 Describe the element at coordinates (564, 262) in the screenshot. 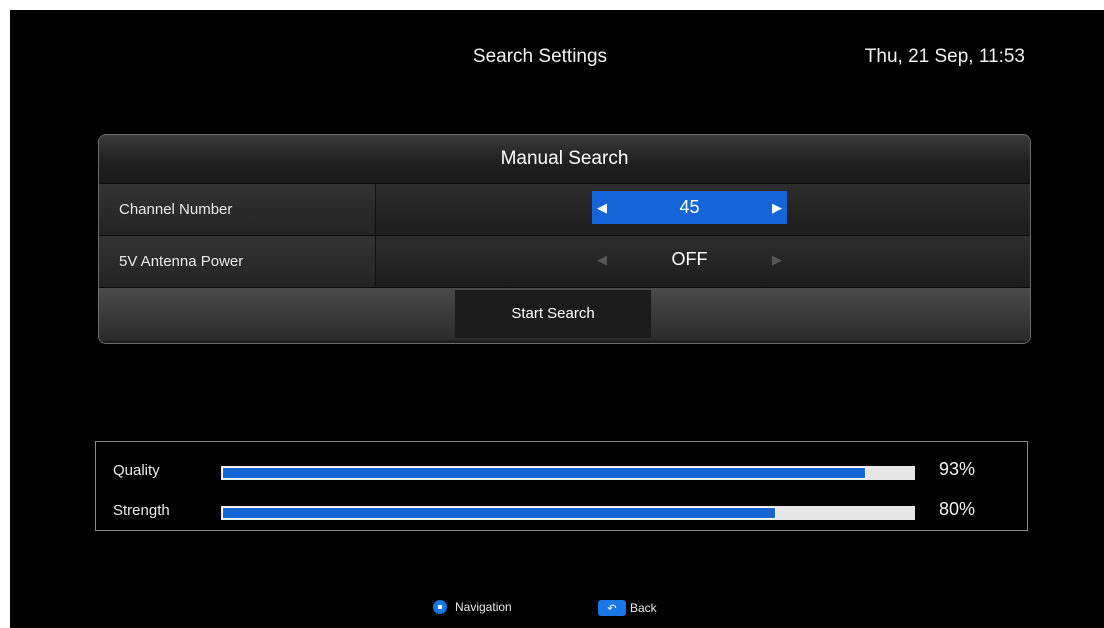

I see `antenna-power-row: 5V Antenna Power ◀ OFF ▶` at that location.